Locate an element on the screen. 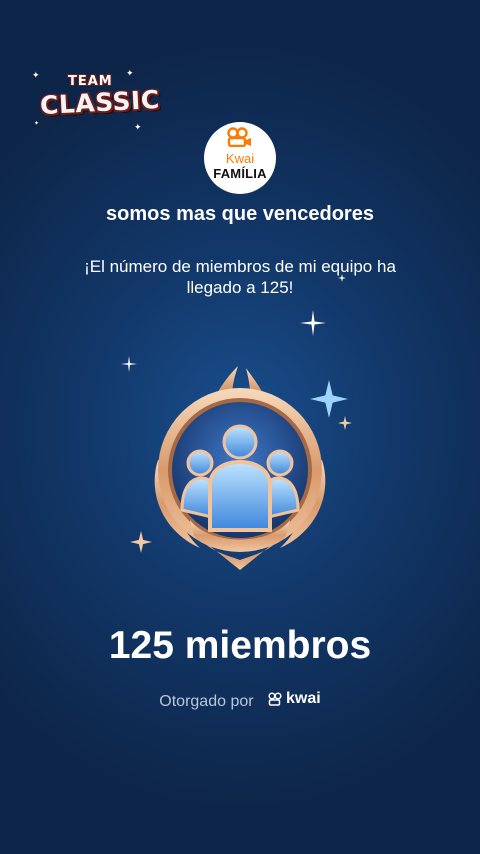 The height and width of the screenshot is (854, 480). logo-classic-text: CLASSIC is located at coordinates (100, 102).